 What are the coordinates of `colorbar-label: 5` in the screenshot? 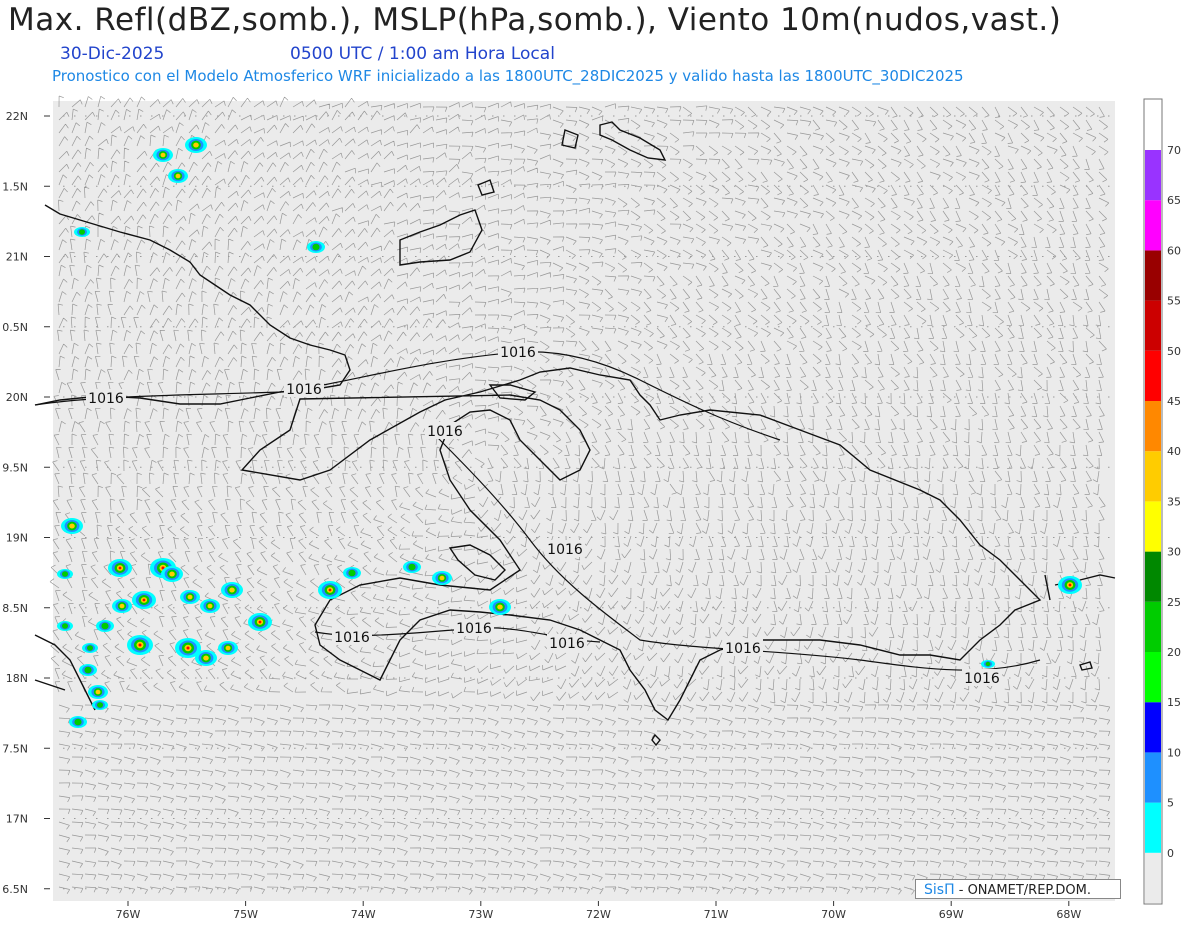 It's located at (1170, 803).